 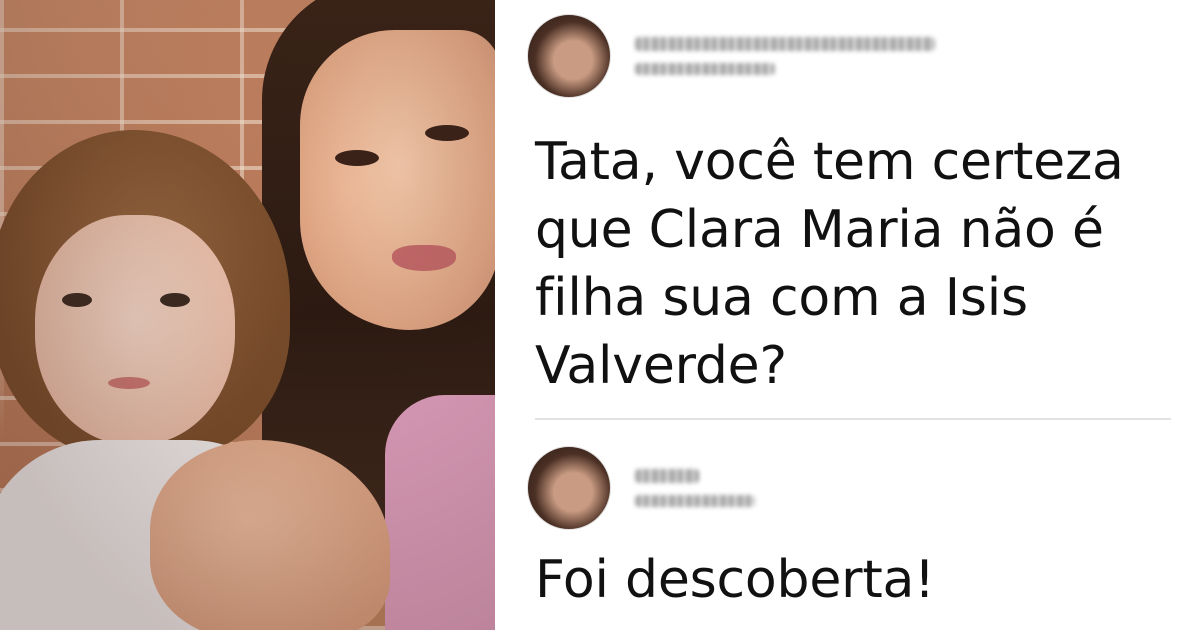 I want to click on comment-1-header, so click(x=731, y=56).